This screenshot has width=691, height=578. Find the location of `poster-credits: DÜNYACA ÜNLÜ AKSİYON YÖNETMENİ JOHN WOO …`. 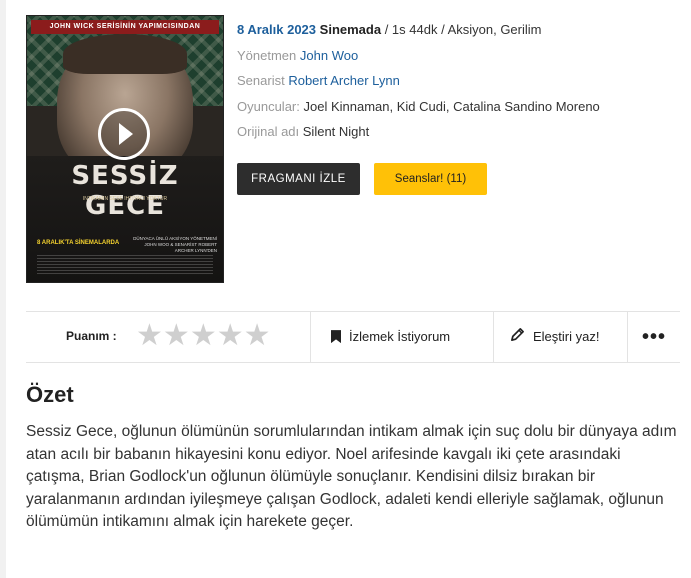

poster-credits: DÜNYACA ÜNLÜ AKSİYON YÖNETMENİ JOHN WOO … is located at coordinates (175, 244).